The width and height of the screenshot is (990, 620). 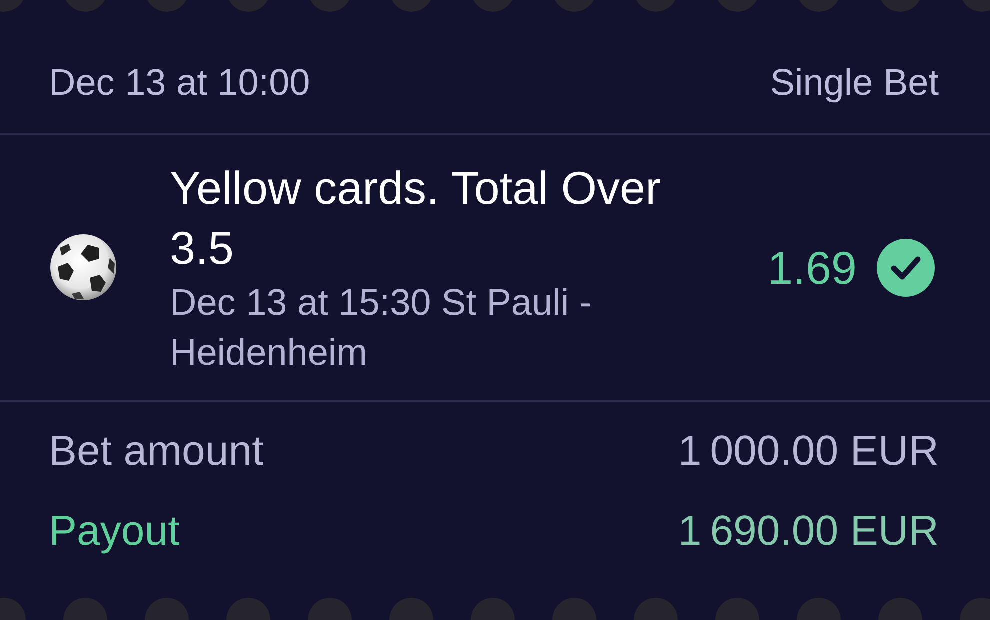 What do you see at coordinates (808, 531) in the screenshot?
I see `payout-amount: 1 690.00 EUR` at bounding box center [808, 531].